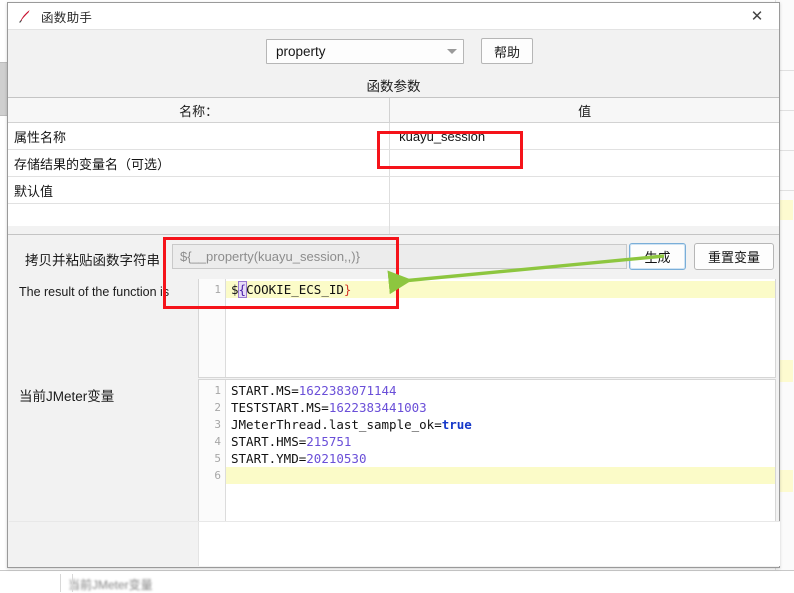  I want to click on table-filler-row, so click(393, 214).